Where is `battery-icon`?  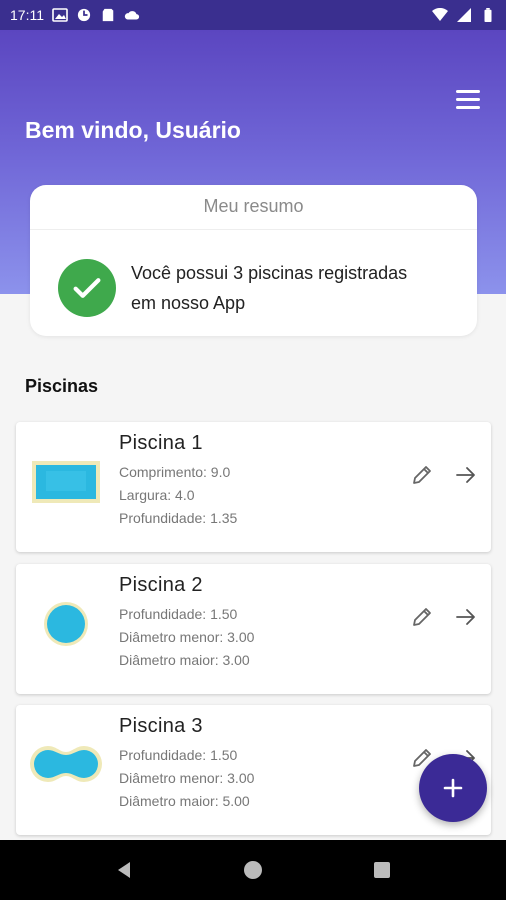
battery-icon is located at coordinates (488, 15).